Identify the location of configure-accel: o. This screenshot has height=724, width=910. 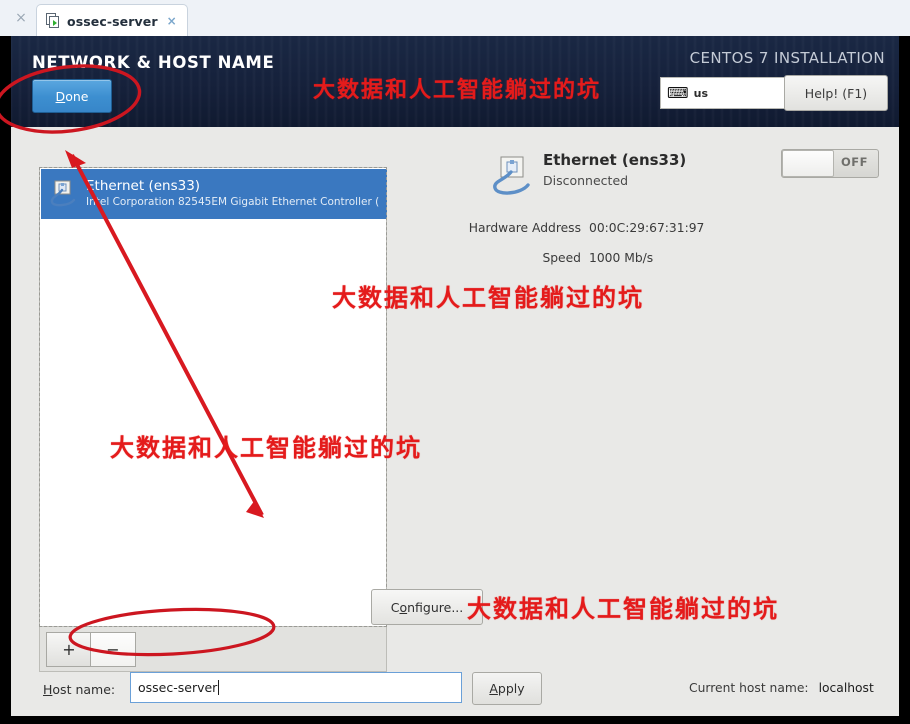
(403, 607).